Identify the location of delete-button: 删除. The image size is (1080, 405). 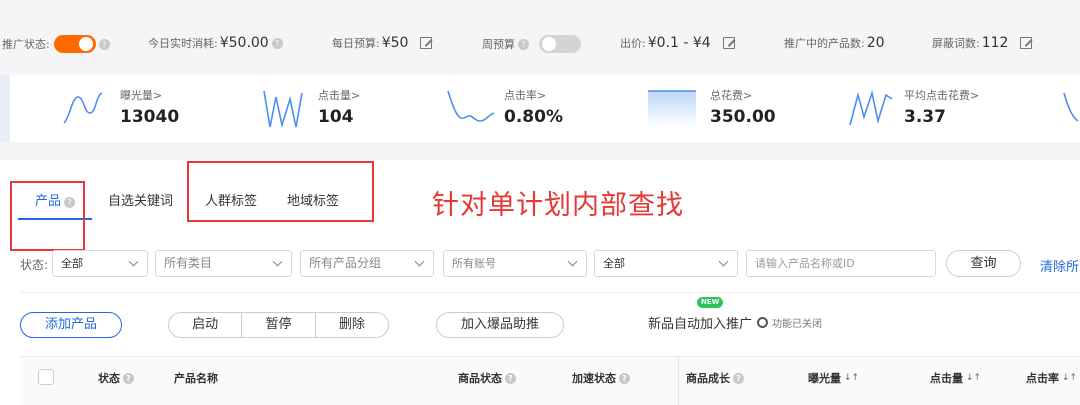
(351, 325).